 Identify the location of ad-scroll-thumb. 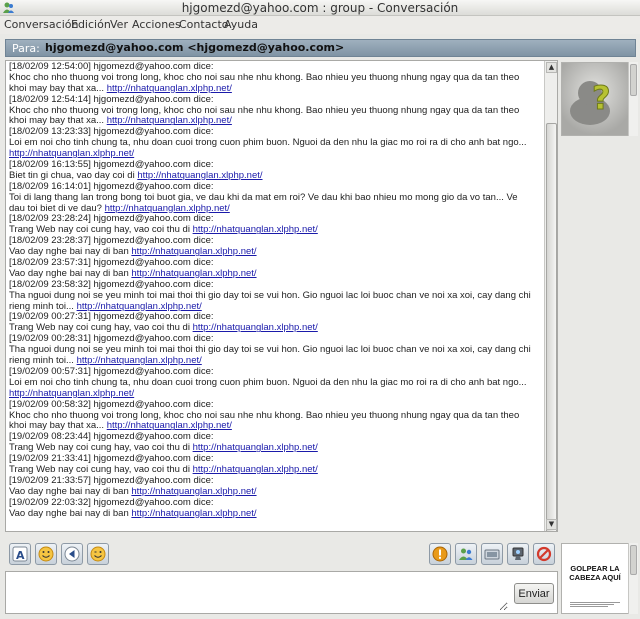
(633, 560).